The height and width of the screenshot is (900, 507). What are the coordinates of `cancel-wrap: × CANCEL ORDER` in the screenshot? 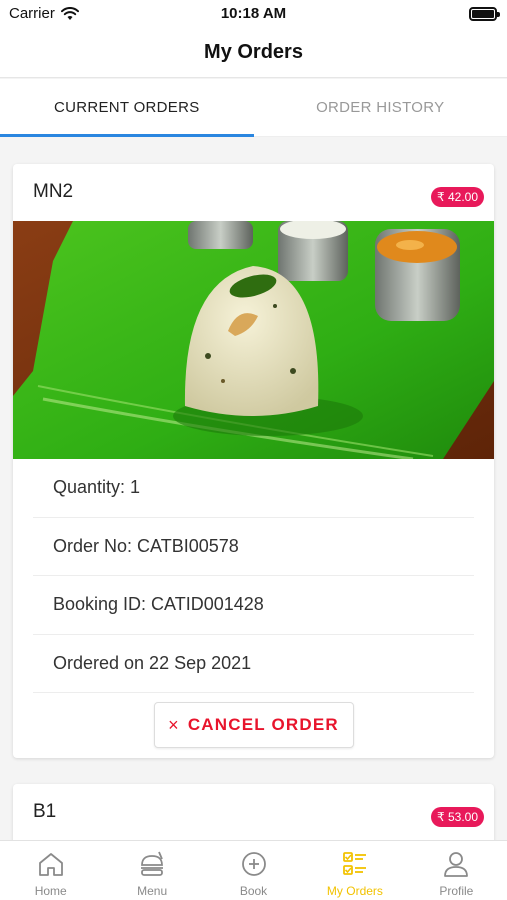 It's located at (253, 725).